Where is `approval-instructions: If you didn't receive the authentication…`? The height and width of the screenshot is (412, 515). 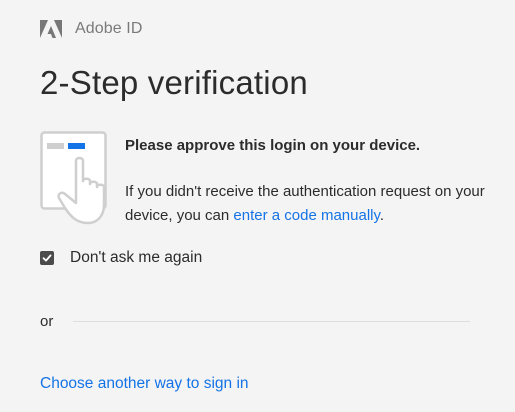 approval-instructions: If you didn't receive the authentication… is located at coordinates (305, 204).